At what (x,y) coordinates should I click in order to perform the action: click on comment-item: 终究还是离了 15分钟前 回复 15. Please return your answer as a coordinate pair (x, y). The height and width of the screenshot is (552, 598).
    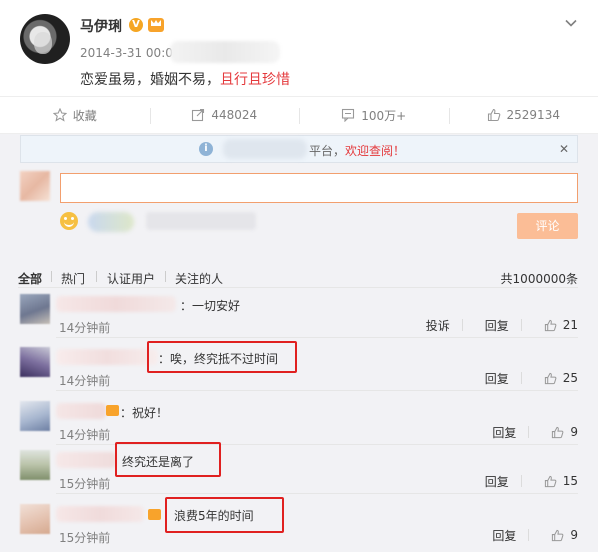
    Looking at the image, I should click on (299, 476).